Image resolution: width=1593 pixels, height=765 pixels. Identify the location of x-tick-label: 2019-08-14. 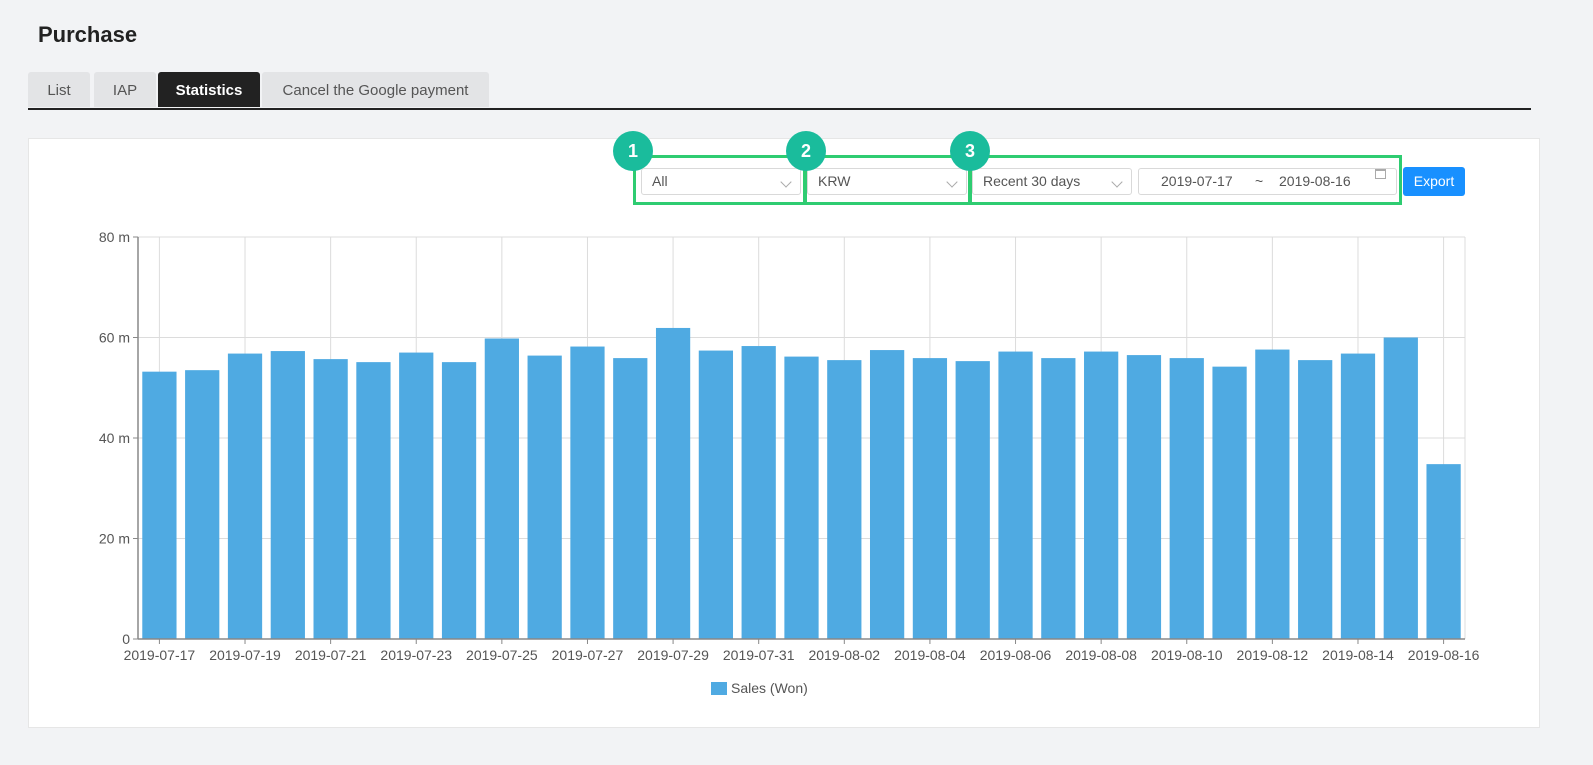
(1358, 655).